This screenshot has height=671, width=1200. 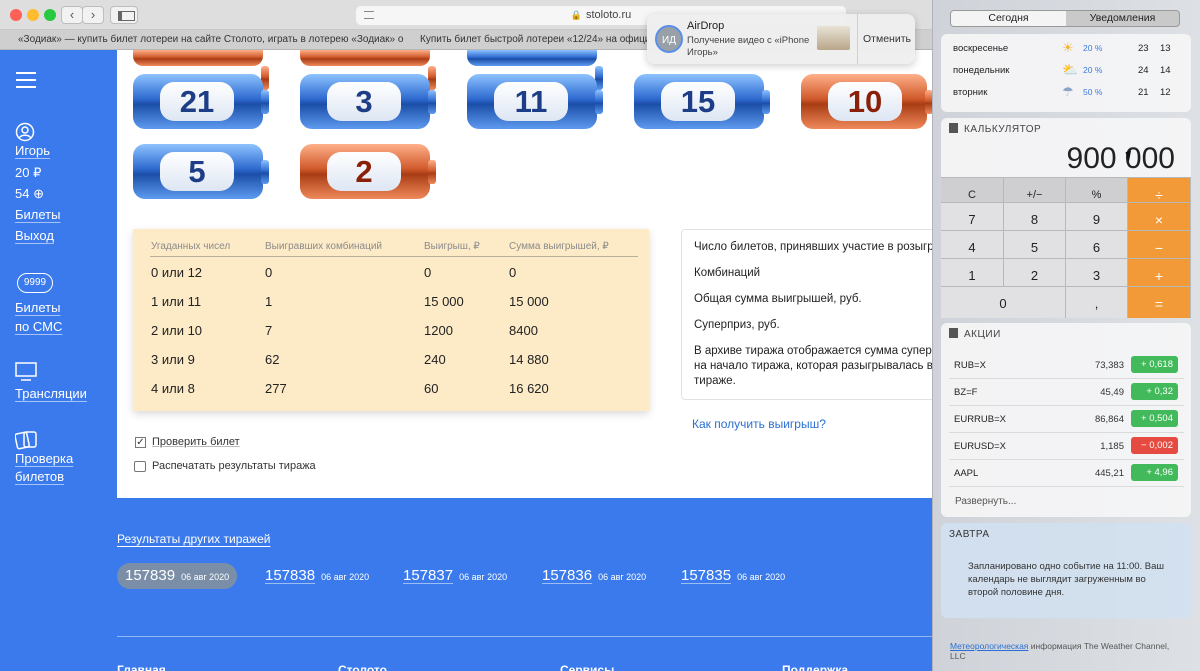 I want to click on calc-key-decimal: ,, so click(x=1097, y=302).